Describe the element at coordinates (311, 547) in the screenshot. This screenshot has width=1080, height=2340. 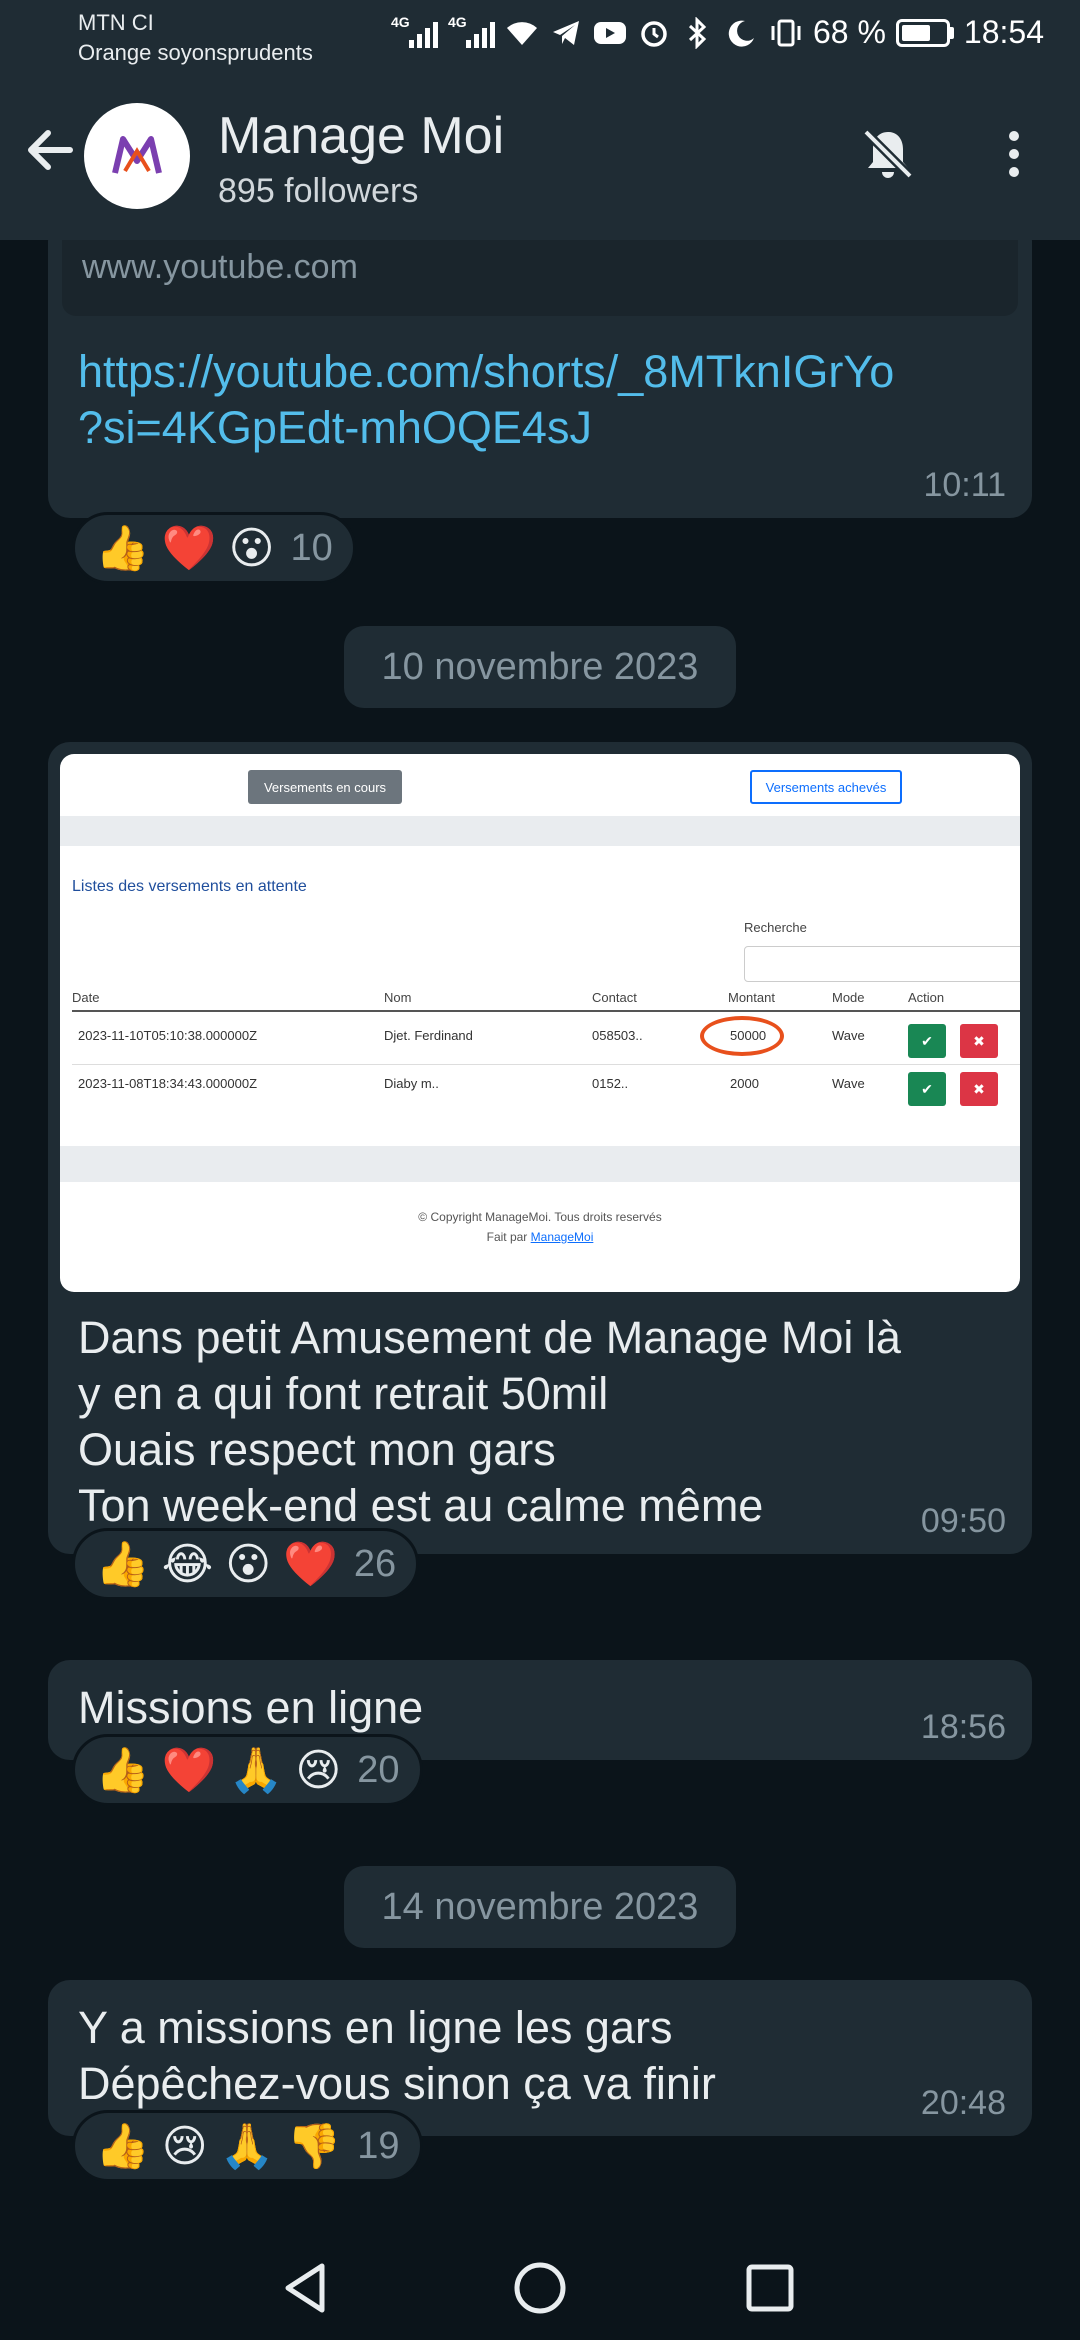
I see `reaction-count: 10` at that location.